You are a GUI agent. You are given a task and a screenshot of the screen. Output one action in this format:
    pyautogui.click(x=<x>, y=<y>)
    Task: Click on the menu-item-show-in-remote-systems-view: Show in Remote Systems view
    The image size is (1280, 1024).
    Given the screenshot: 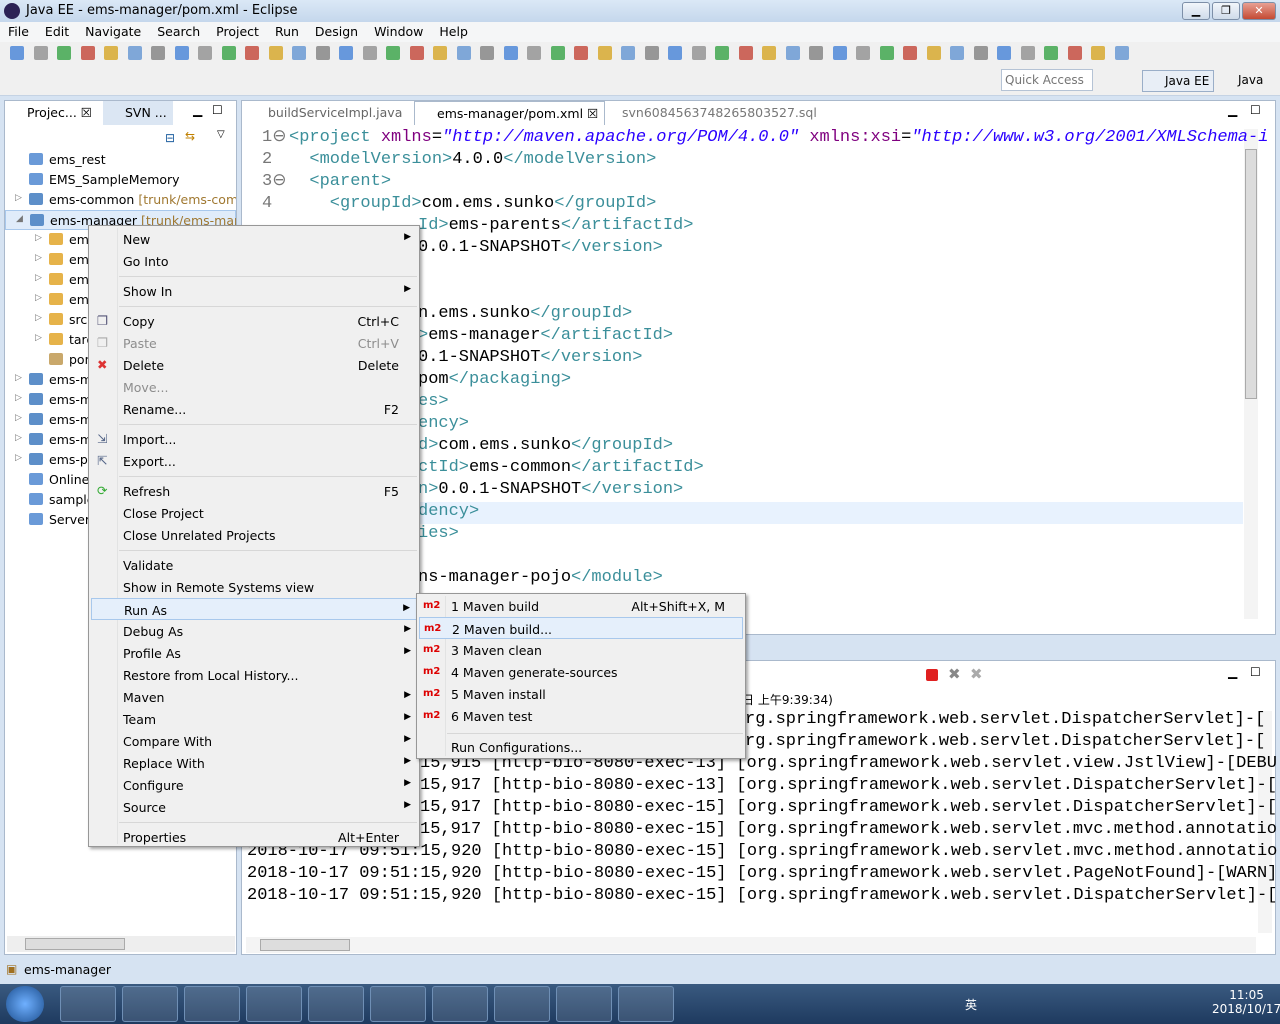 What is the action you would take?
    pyautogui.click(x=254, y=587)
    